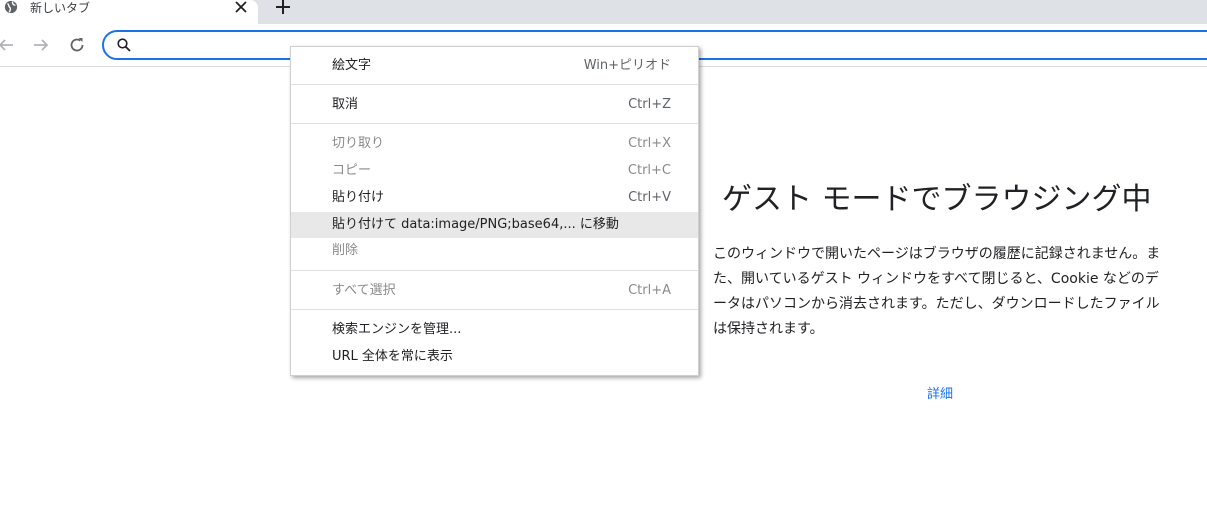  What do you see at coordinates (345, 250) in the screenshot?
I see `menu-item-label: 削除` at bounding box center [345, 250].